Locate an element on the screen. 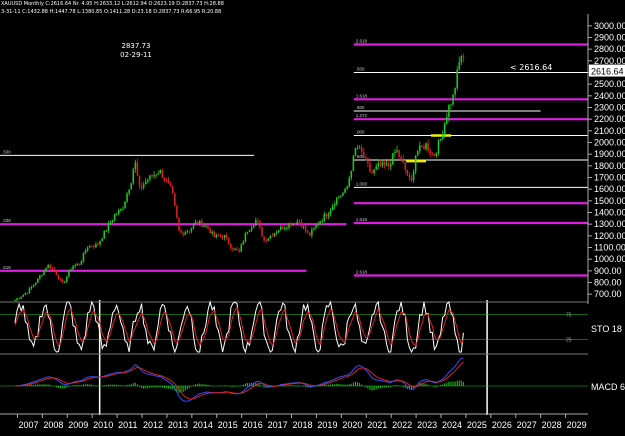 Image resolution: width=625 pixels, height=436 pixels. price-tick-label: 1400.00 is located at coordinates (609, 213).